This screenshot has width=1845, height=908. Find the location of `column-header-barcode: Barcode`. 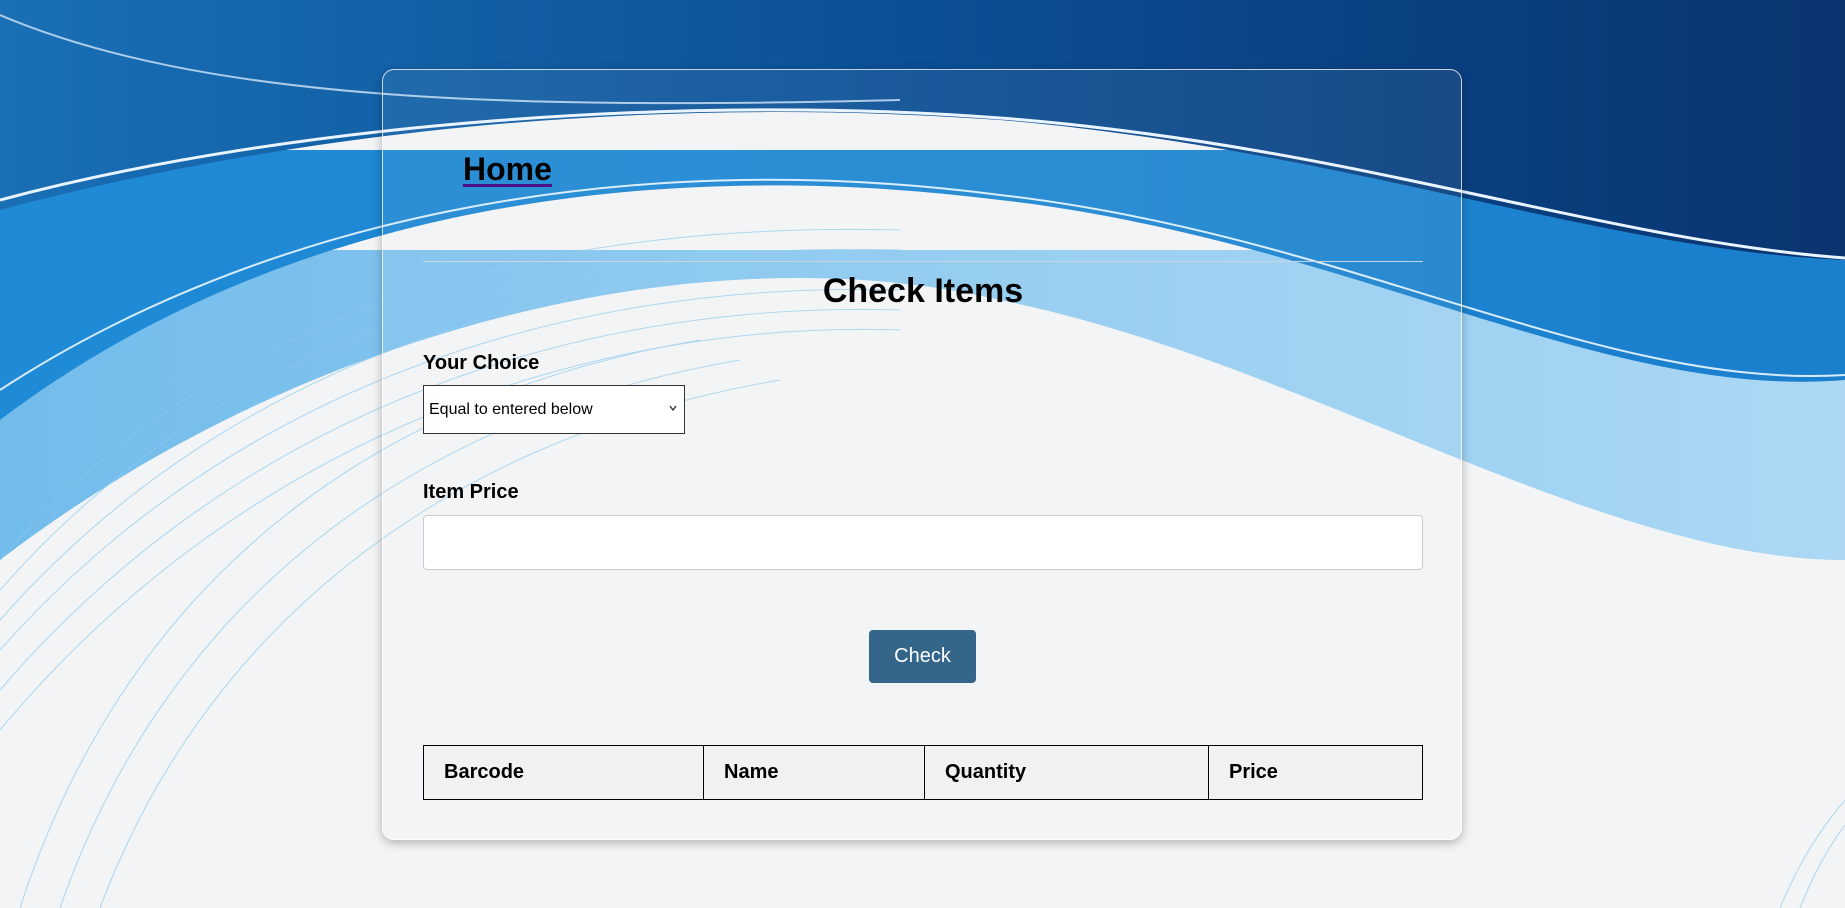

column-header-barcode: Barcode is located at coordinates (563, 772).